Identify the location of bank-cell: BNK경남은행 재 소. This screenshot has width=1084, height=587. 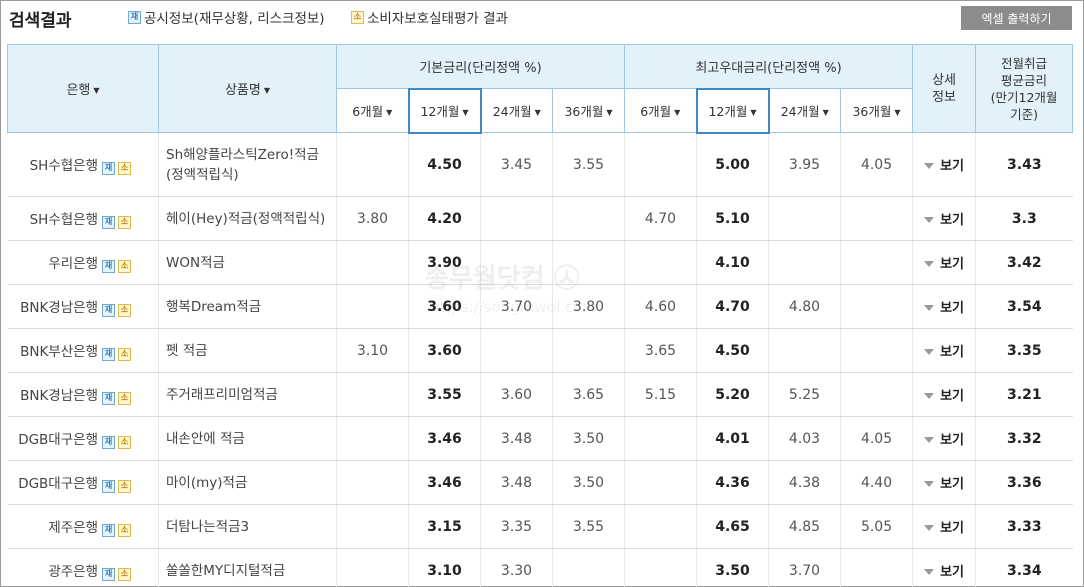
(83, 394).